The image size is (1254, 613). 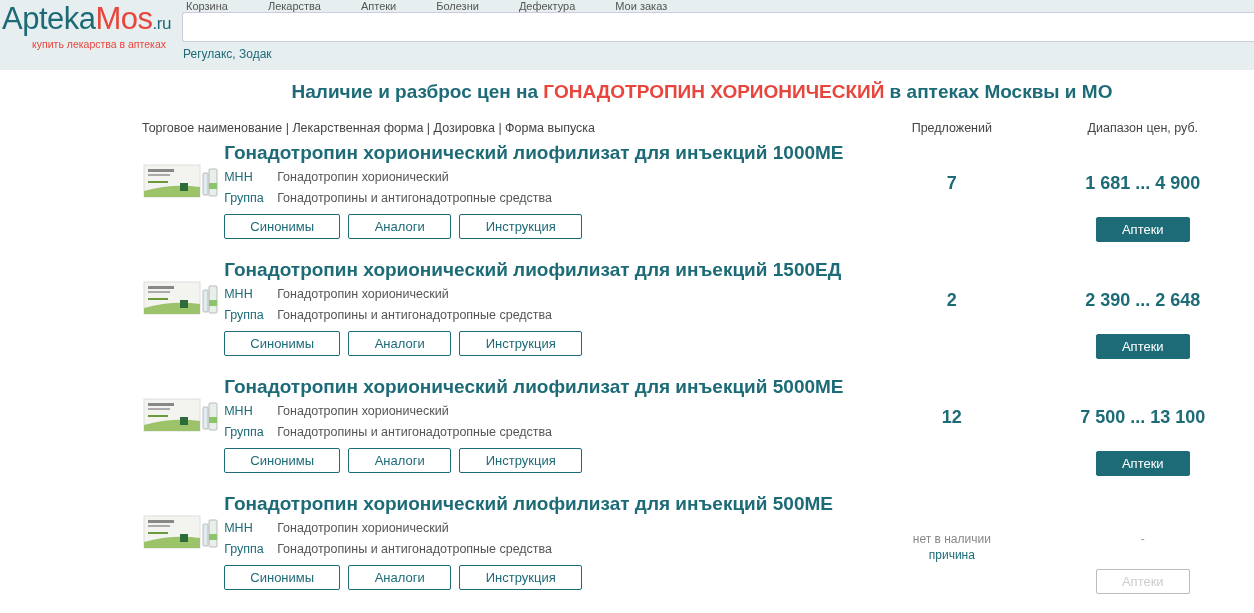 I want to click on search-field, so click(x=718, y=27).